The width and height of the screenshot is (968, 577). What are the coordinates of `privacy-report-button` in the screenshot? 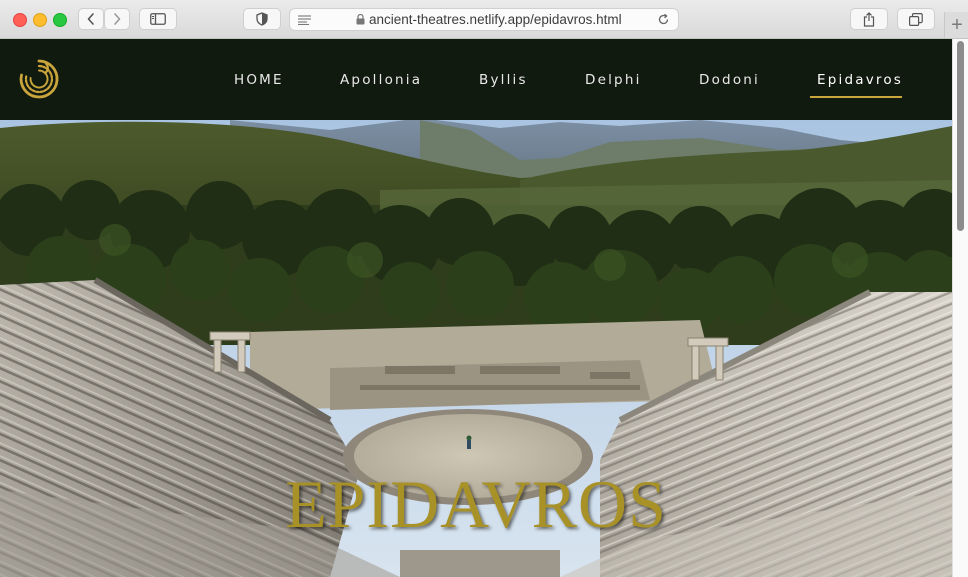 It's located at (262, 19).